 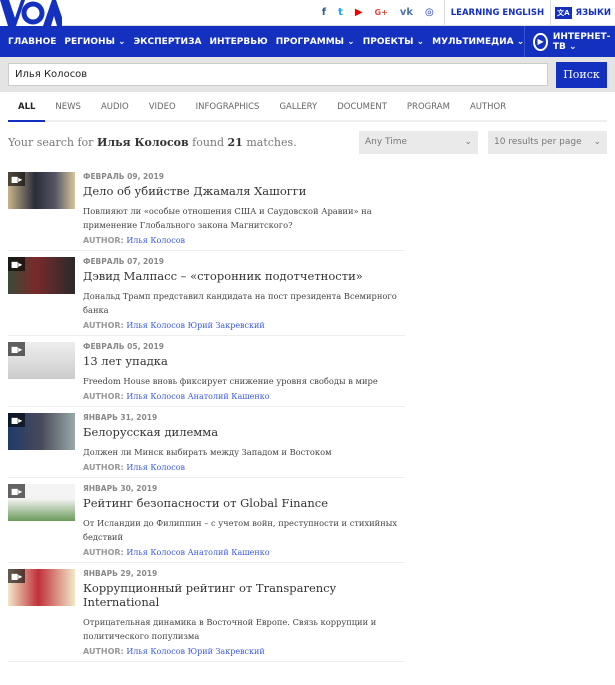 I want to click on tab-video: VIDEO, so click(x=162, y=111).